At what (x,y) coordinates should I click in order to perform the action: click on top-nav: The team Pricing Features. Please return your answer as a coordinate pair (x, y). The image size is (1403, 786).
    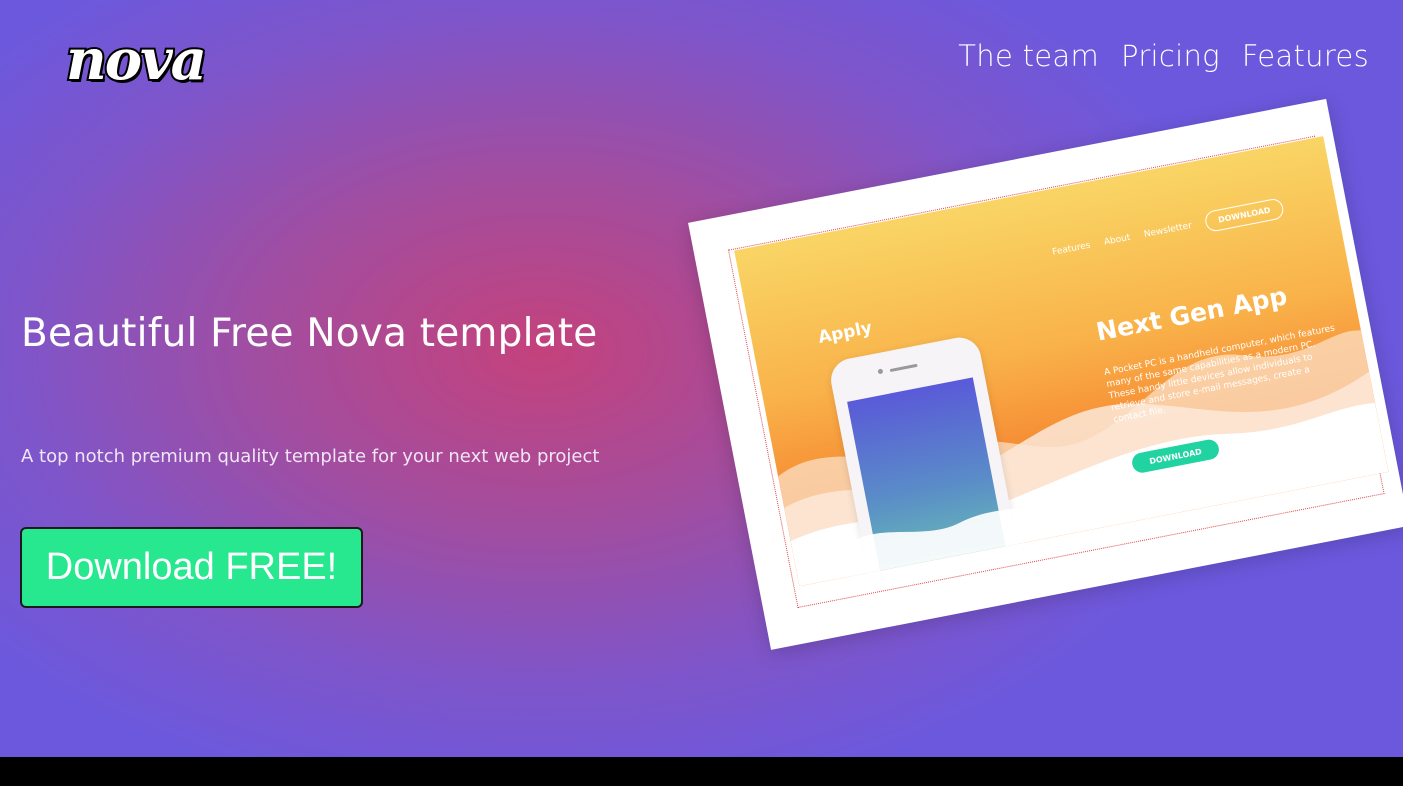
    Looking at the image, I should click on (1163, 56).